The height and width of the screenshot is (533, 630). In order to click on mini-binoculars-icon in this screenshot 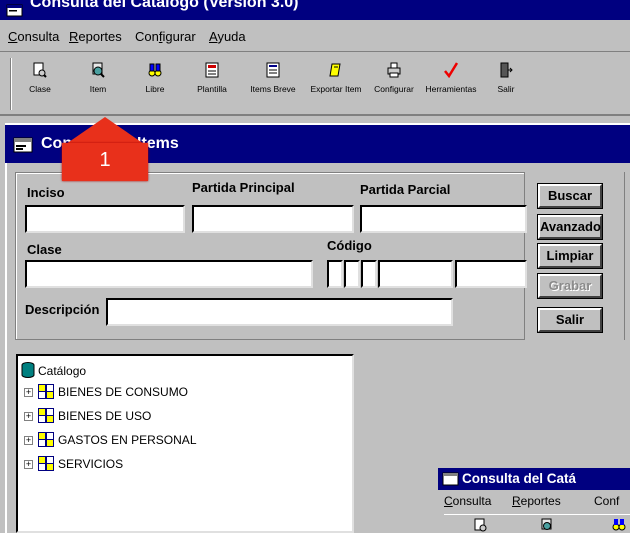, I will do `click(619, 524)`.